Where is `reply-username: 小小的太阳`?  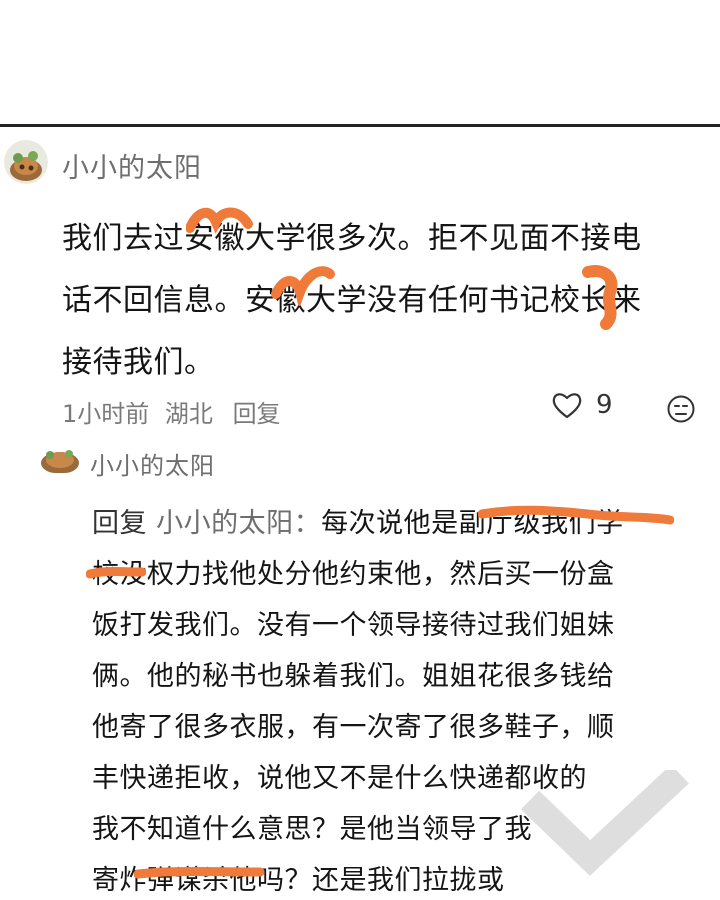
reply-username: 小小的太阳 is located at coordinates (152, 463).